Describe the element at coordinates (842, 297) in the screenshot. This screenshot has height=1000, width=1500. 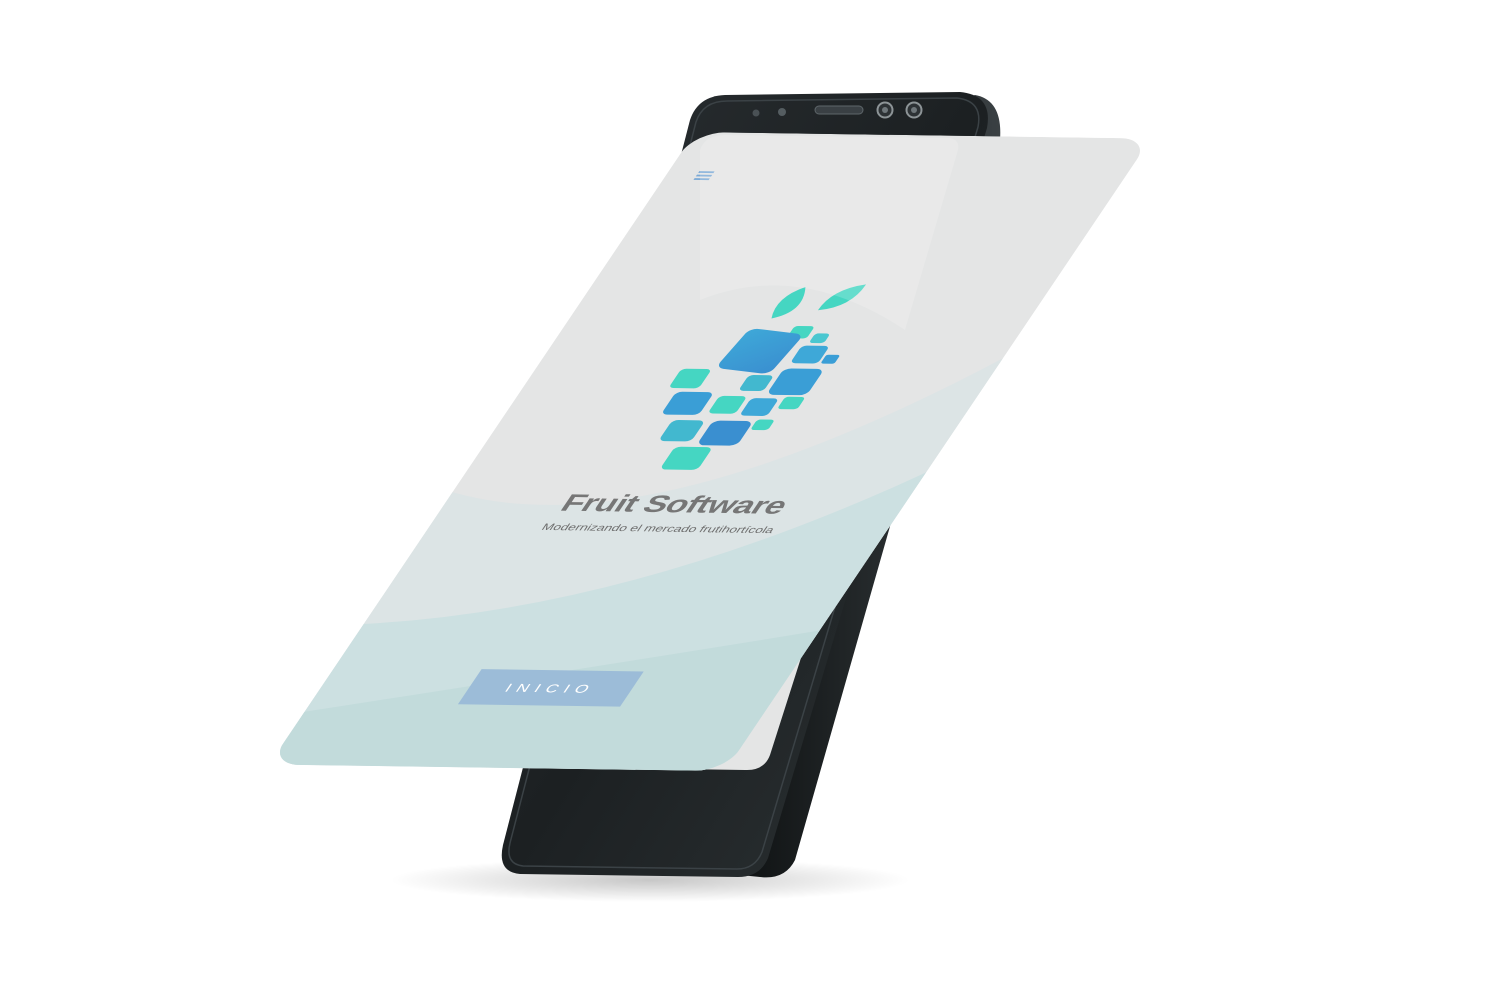
I see `logo-leaf-right` at that location.